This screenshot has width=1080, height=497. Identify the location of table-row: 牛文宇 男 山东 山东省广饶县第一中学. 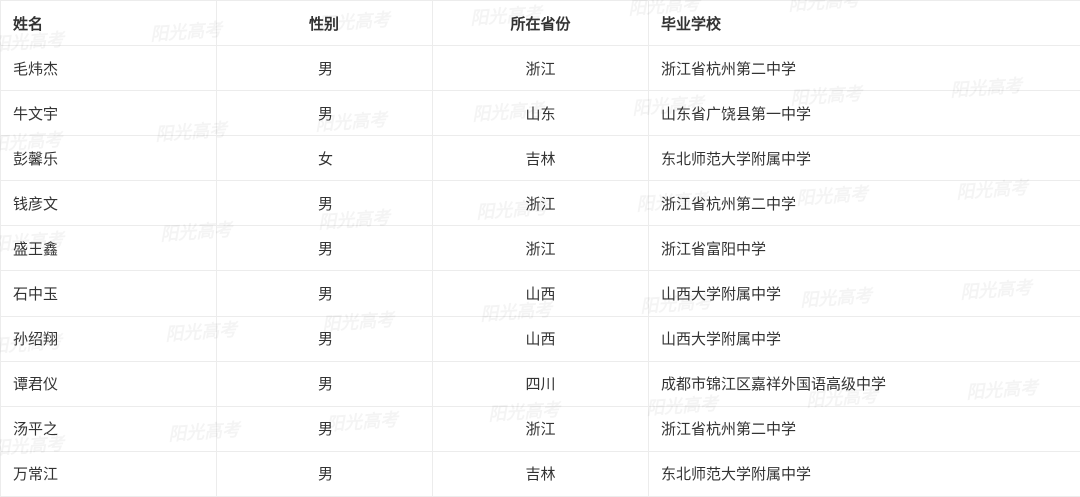
(540, 113).